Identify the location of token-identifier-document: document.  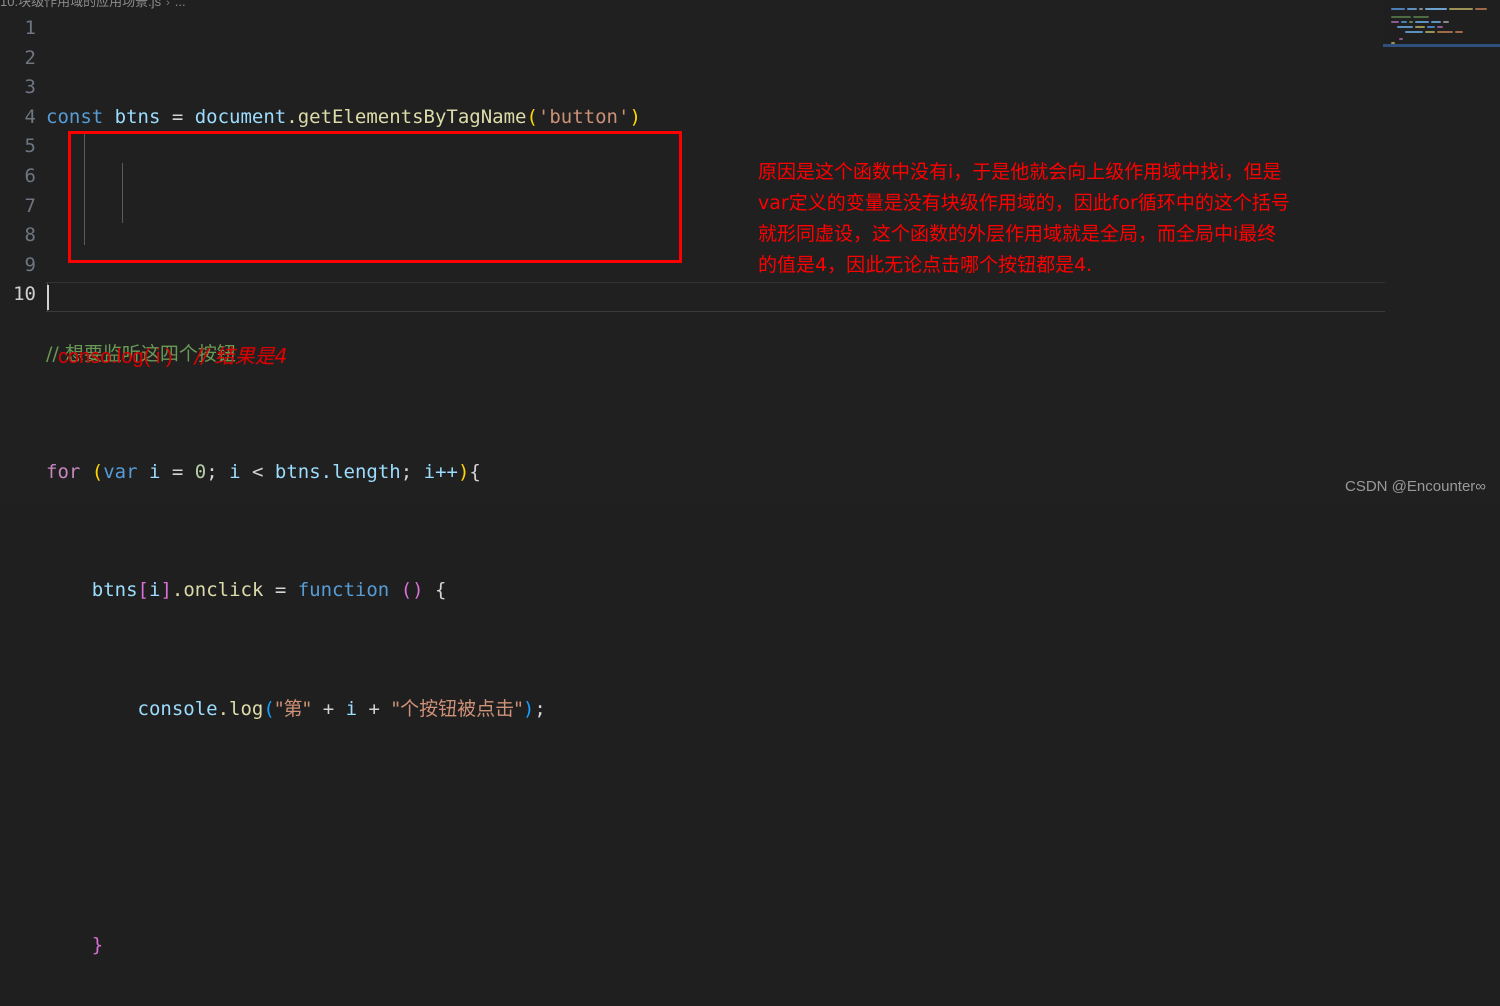
(240, 116).